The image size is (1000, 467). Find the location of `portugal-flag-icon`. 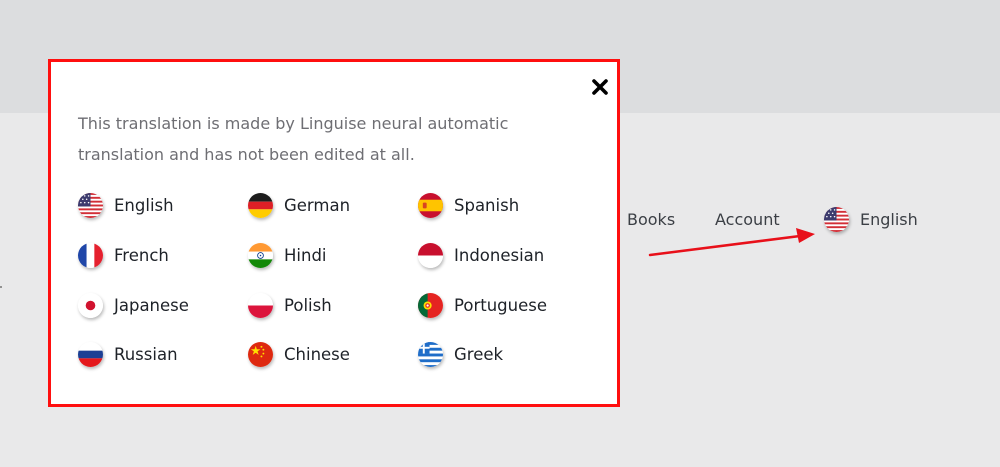

portugal-flag-icon is located at coordinates (430, 305).